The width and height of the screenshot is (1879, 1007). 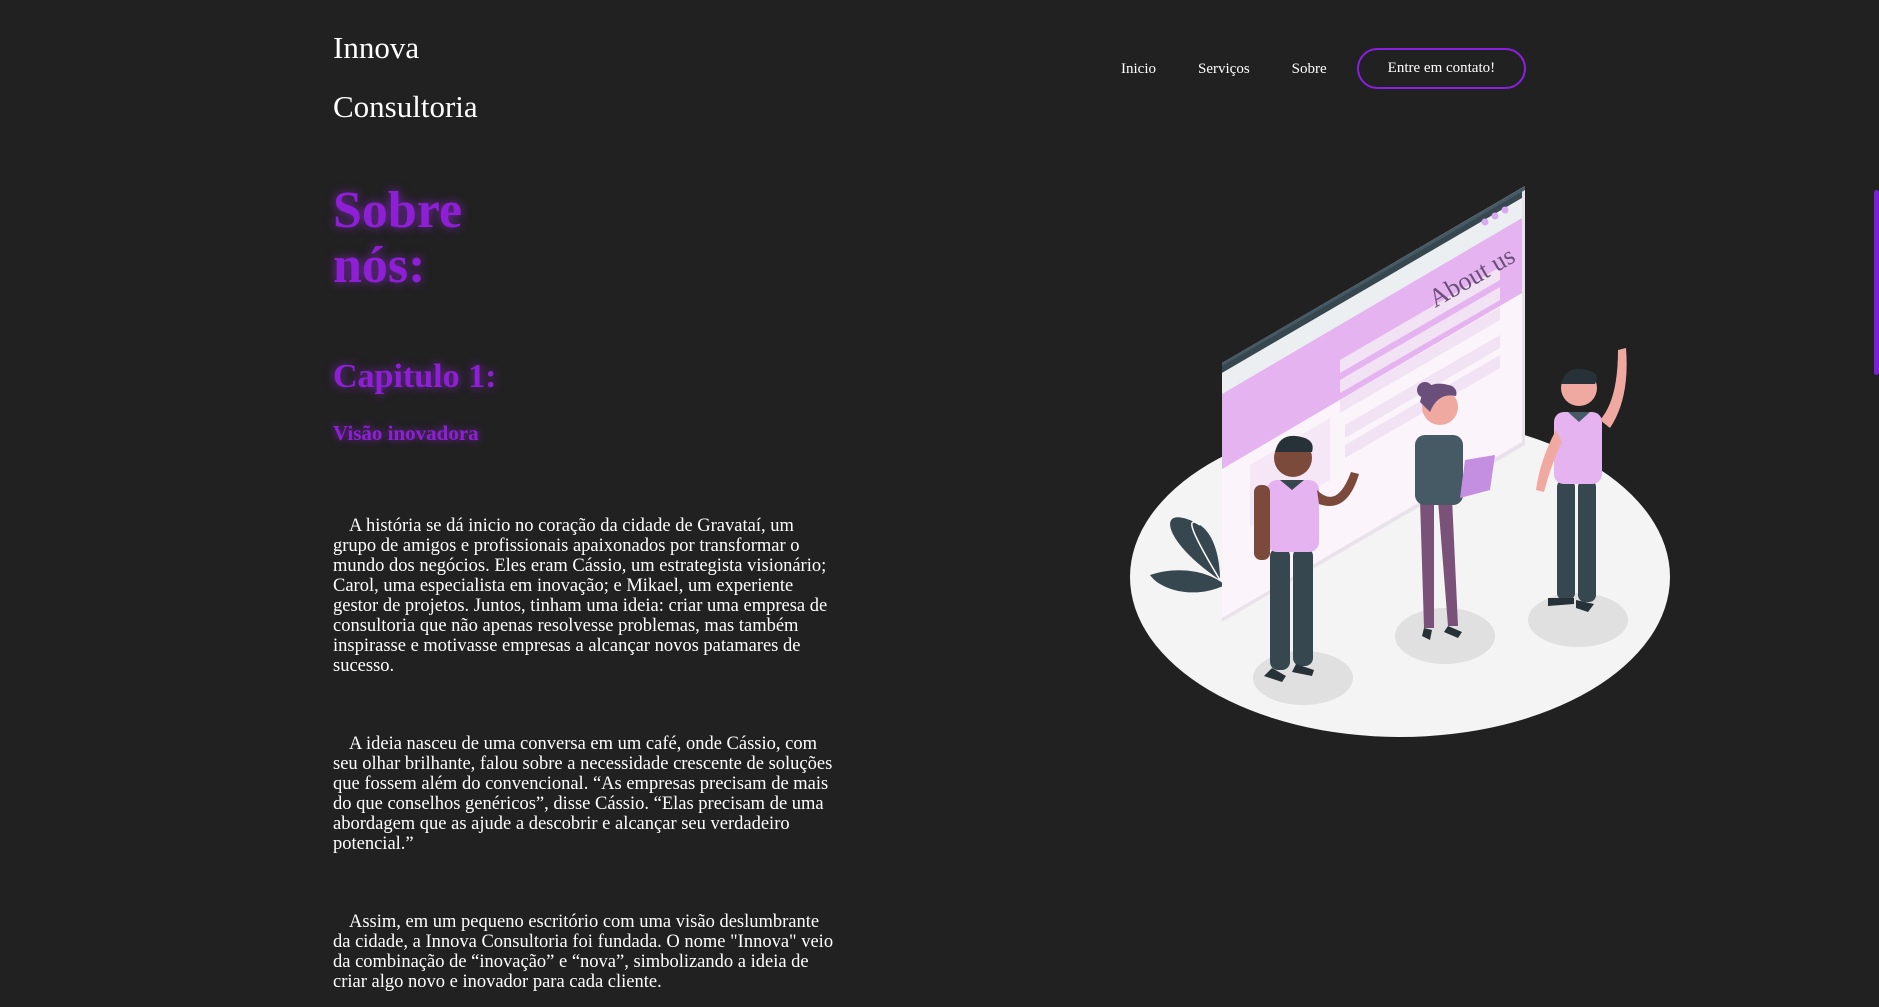 What do you see at coordinates (405, 106) in the screenshot?
I see `brand-line-2: Consultoria` at bounding box center [405, 106].